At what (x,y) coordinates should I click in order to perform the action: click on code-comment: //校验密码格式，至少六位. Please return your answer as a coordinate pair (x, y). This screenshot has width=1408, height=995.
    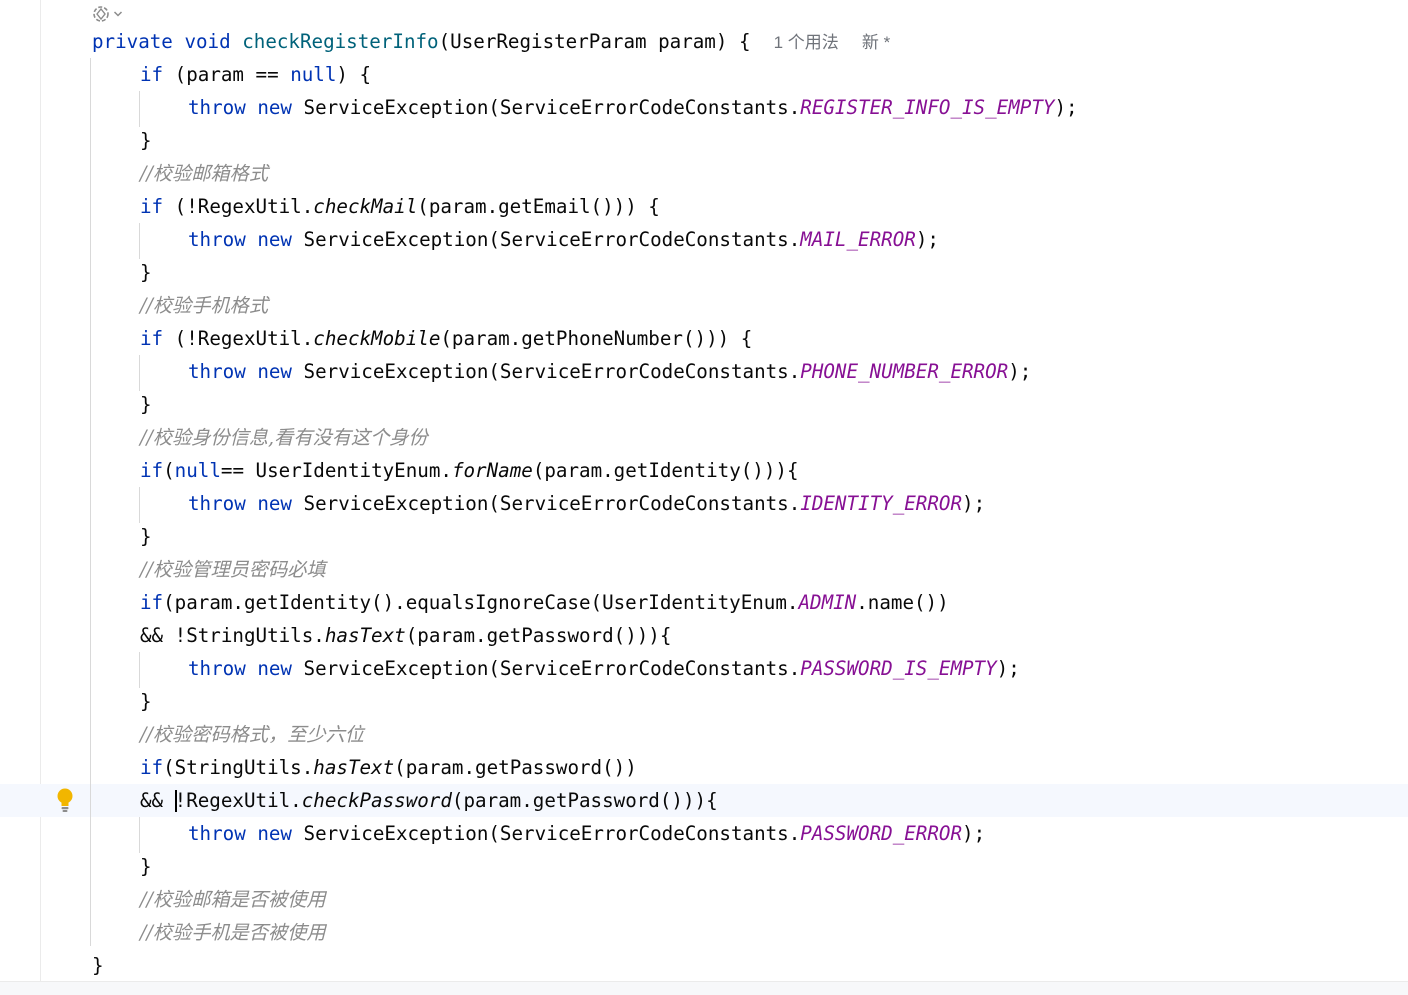
    Looking at the image, I should click on (252, 734).